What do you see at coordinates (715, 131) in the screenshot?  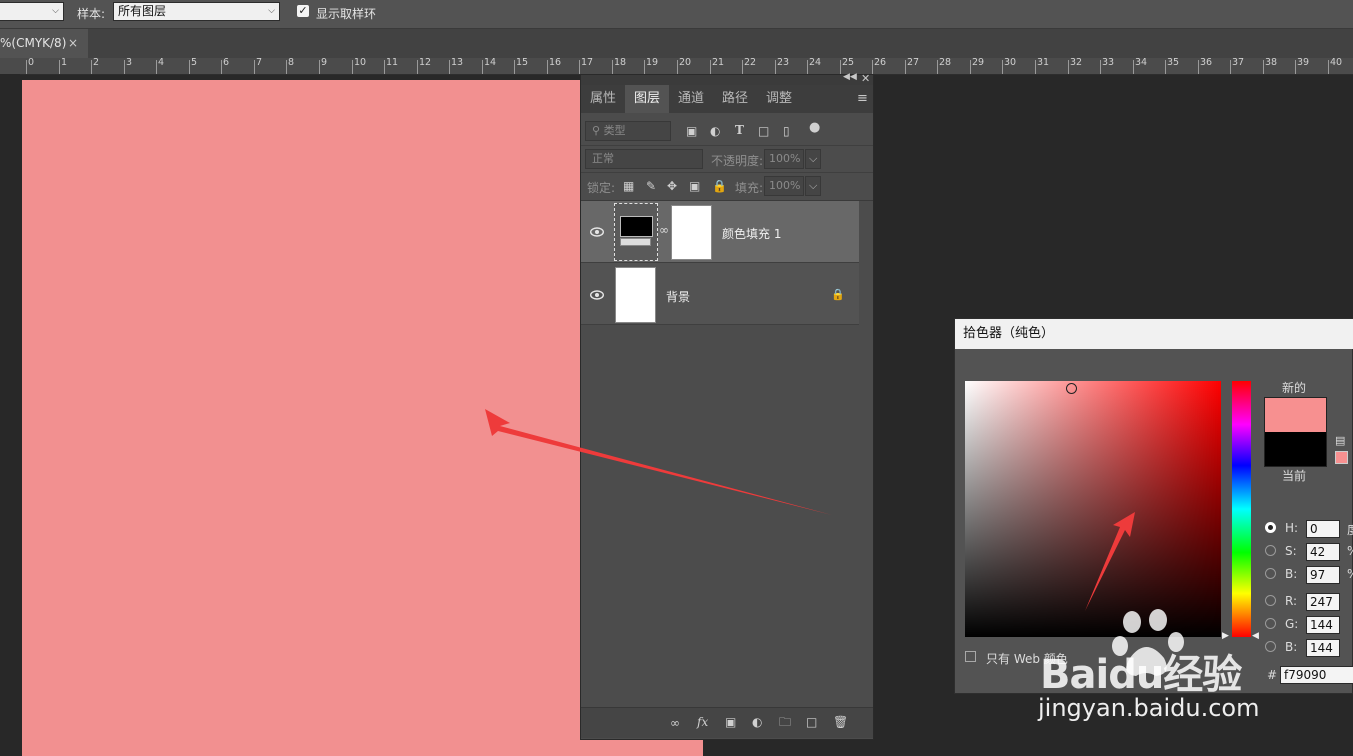 I see `adjustment-filter-icon: ◐` at bounding box center [715, 131].